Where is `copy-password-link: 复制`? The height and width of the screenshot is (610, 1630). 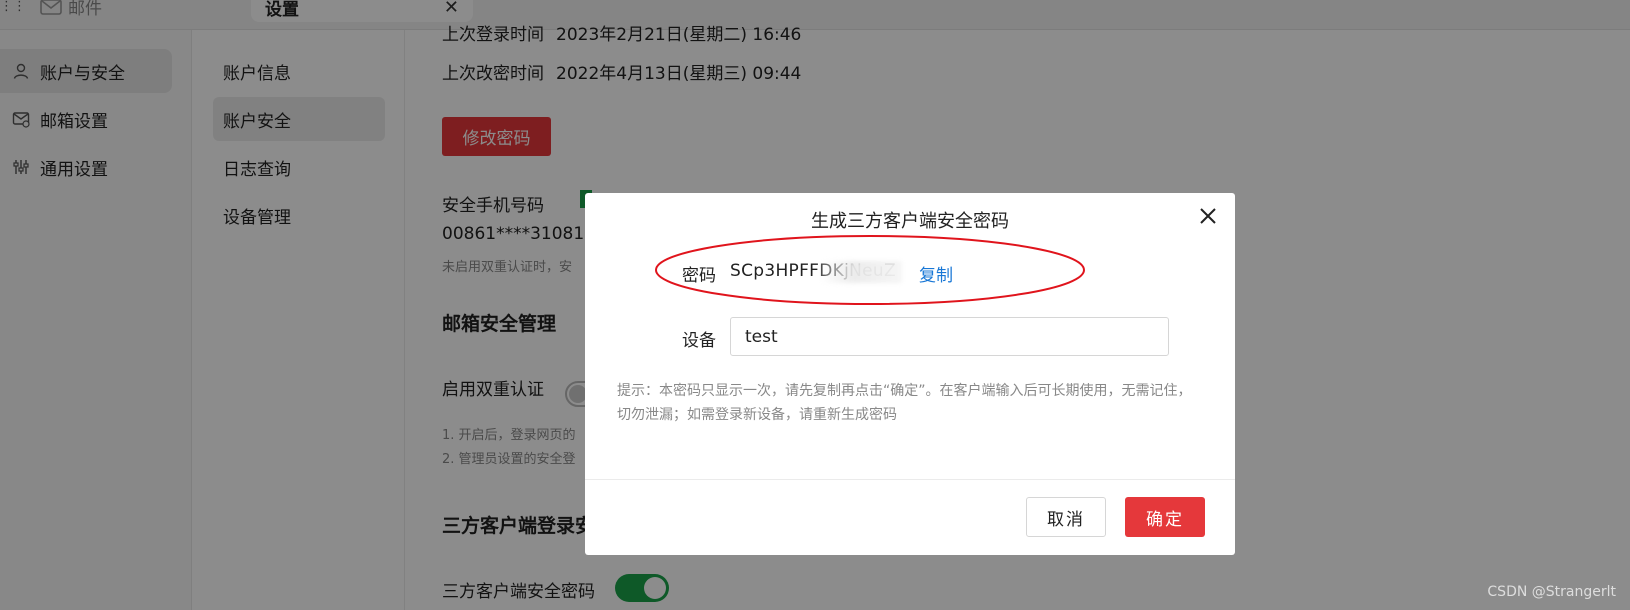
copy-password-link: 复制 is located at coordinates (936, 273).